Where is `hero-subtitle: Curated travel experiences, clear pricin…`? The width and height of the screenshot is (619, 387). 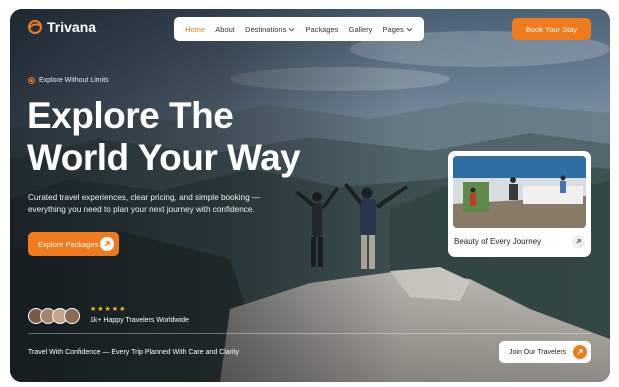
hero-subtitle: Curated travel experiences, clear pricin… is located at coordinates (144, 203).